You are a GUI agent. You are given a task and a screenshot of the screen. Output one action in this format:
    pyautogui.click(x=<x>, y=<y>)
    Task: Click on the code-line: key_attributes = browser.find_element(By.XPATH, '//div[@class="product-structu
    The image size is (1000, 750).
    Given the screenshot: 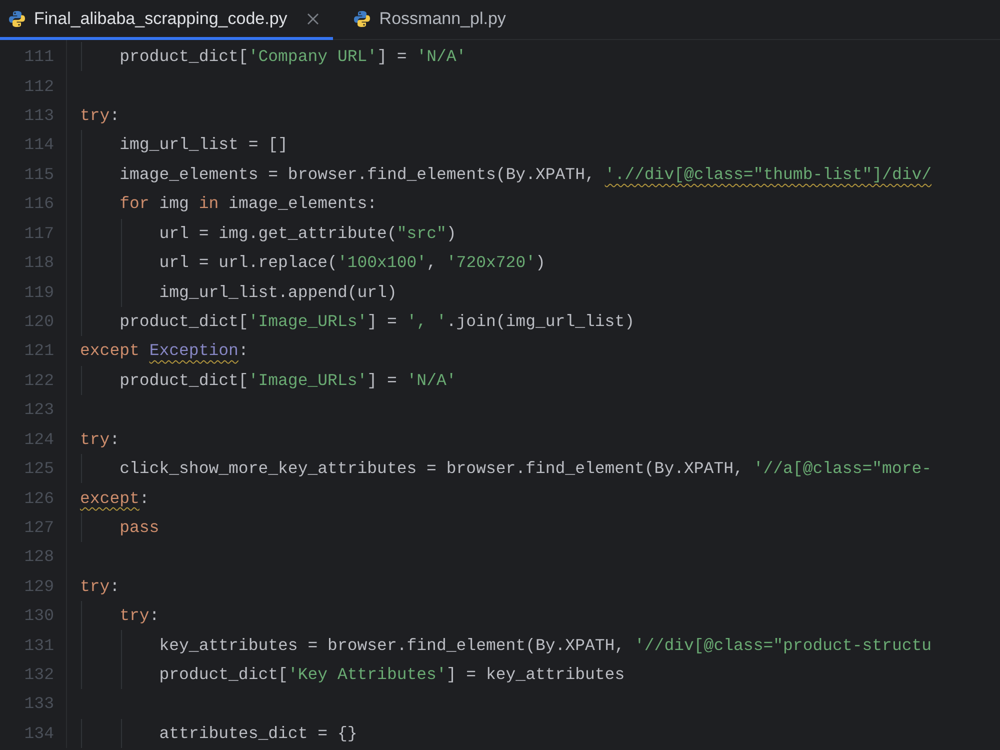 What is the action you would take?
    pyautogui.click(x=545, y=645)
    